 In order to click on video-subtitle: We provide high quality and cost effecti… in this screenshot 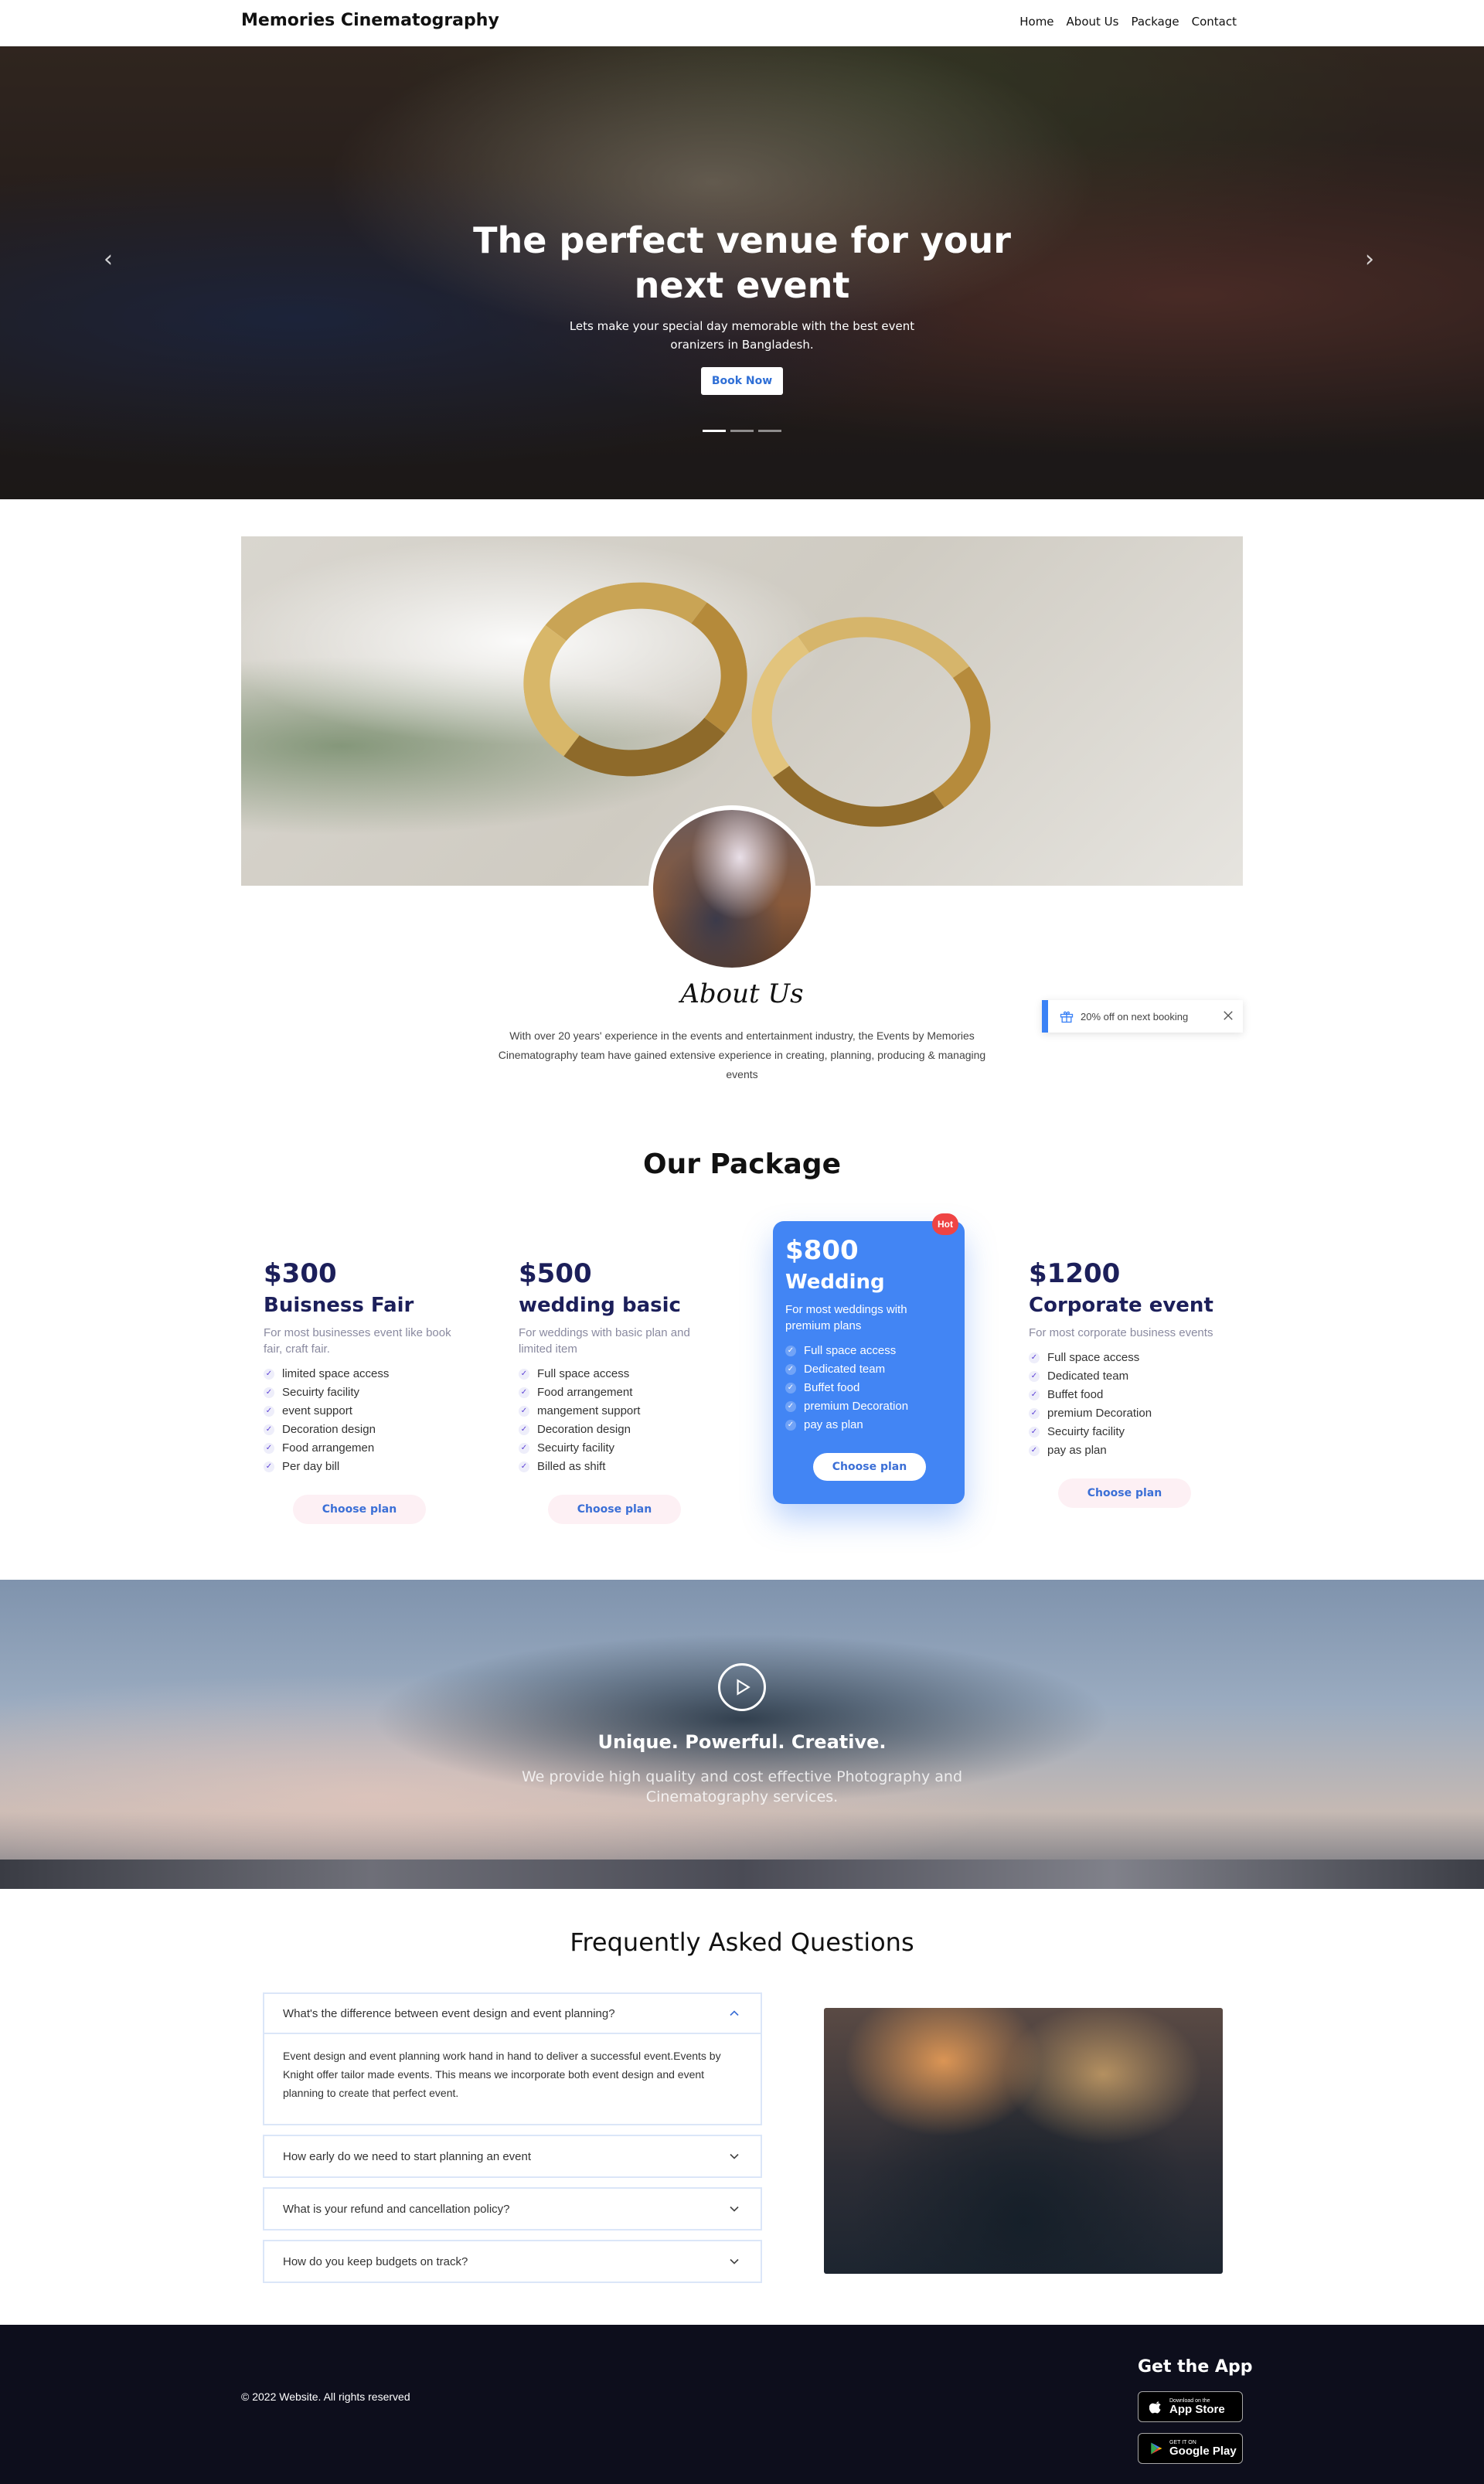, I will do `click(742, 1786)`.